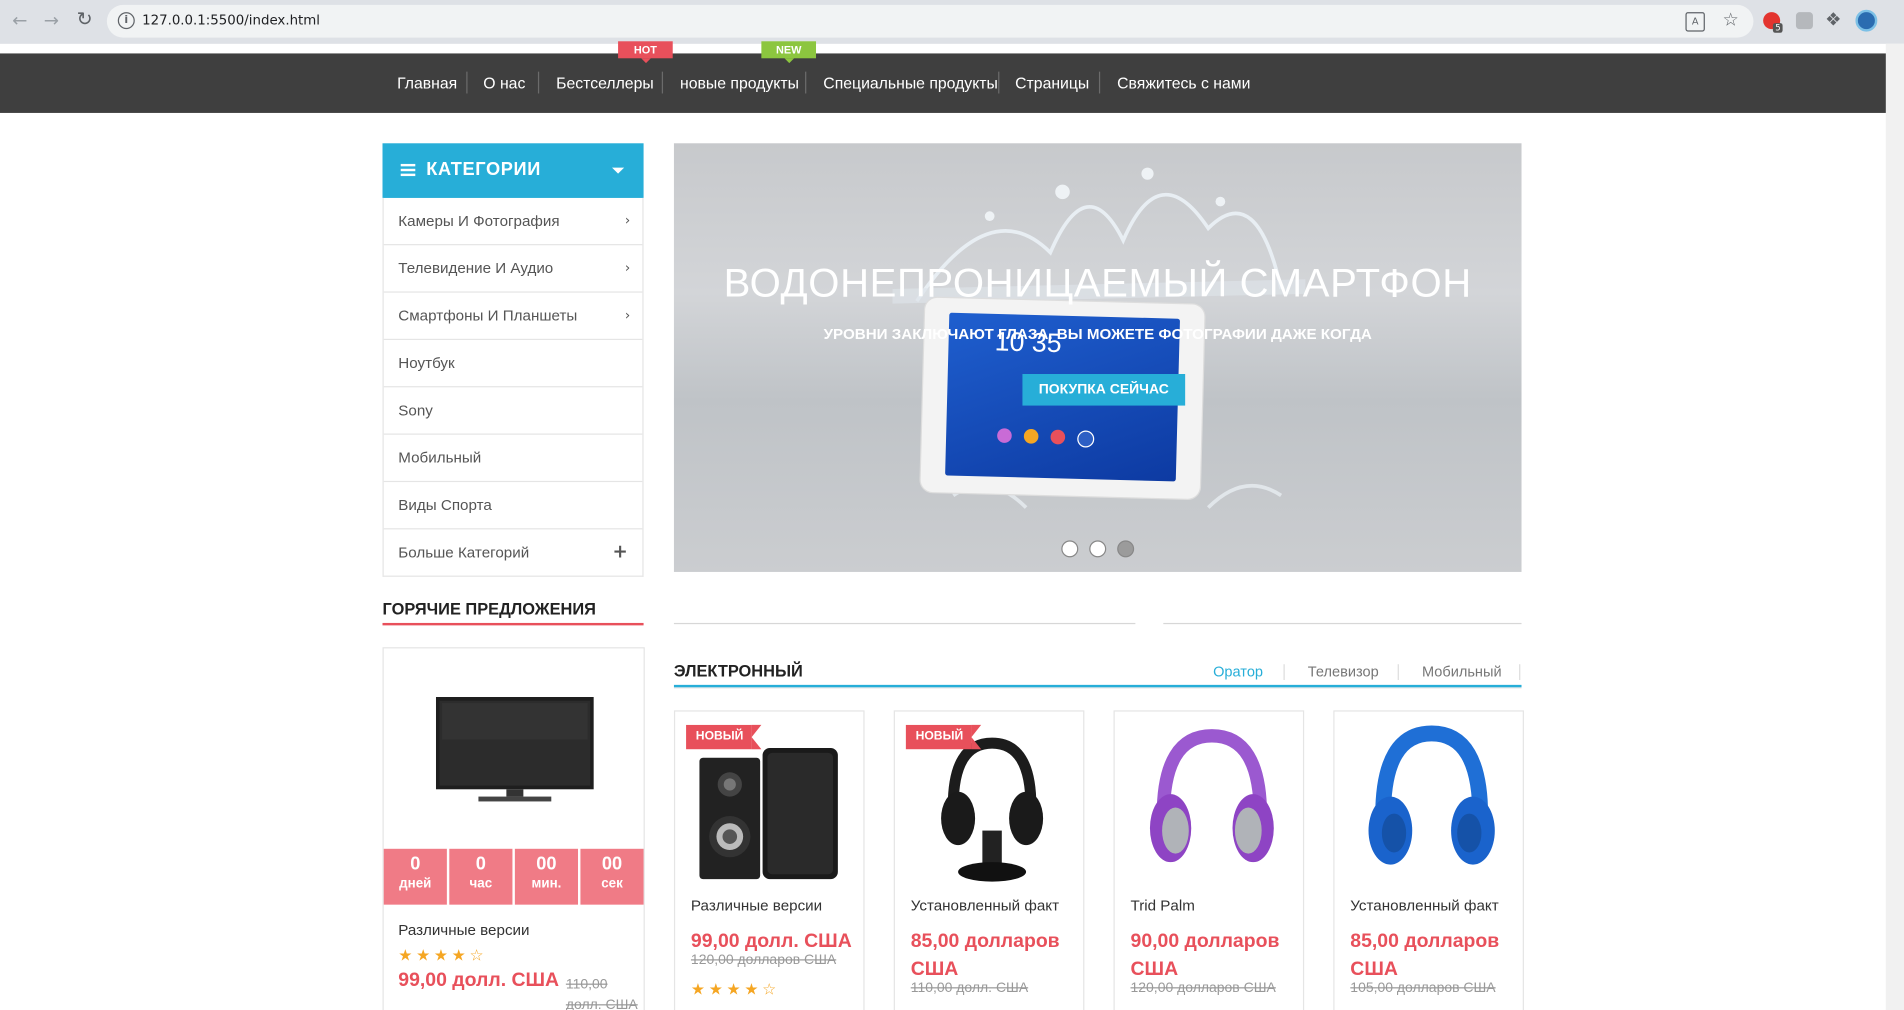  What do you see at coordinates (464, 553) in the screenshot?
I see `category-label: Больше Категорий` at bounding box center [464, 553].